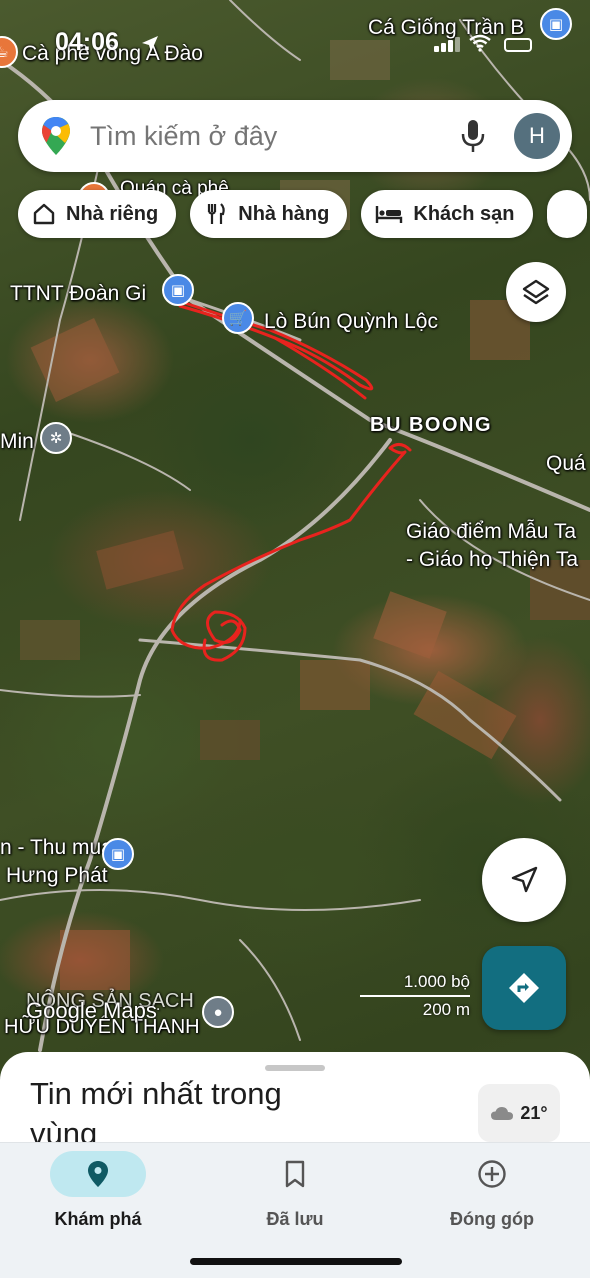 The width and height of the screenshot is (590, 1278). I want to click on map-scale: 1.000 bộ 200 m, so click(415, 996).